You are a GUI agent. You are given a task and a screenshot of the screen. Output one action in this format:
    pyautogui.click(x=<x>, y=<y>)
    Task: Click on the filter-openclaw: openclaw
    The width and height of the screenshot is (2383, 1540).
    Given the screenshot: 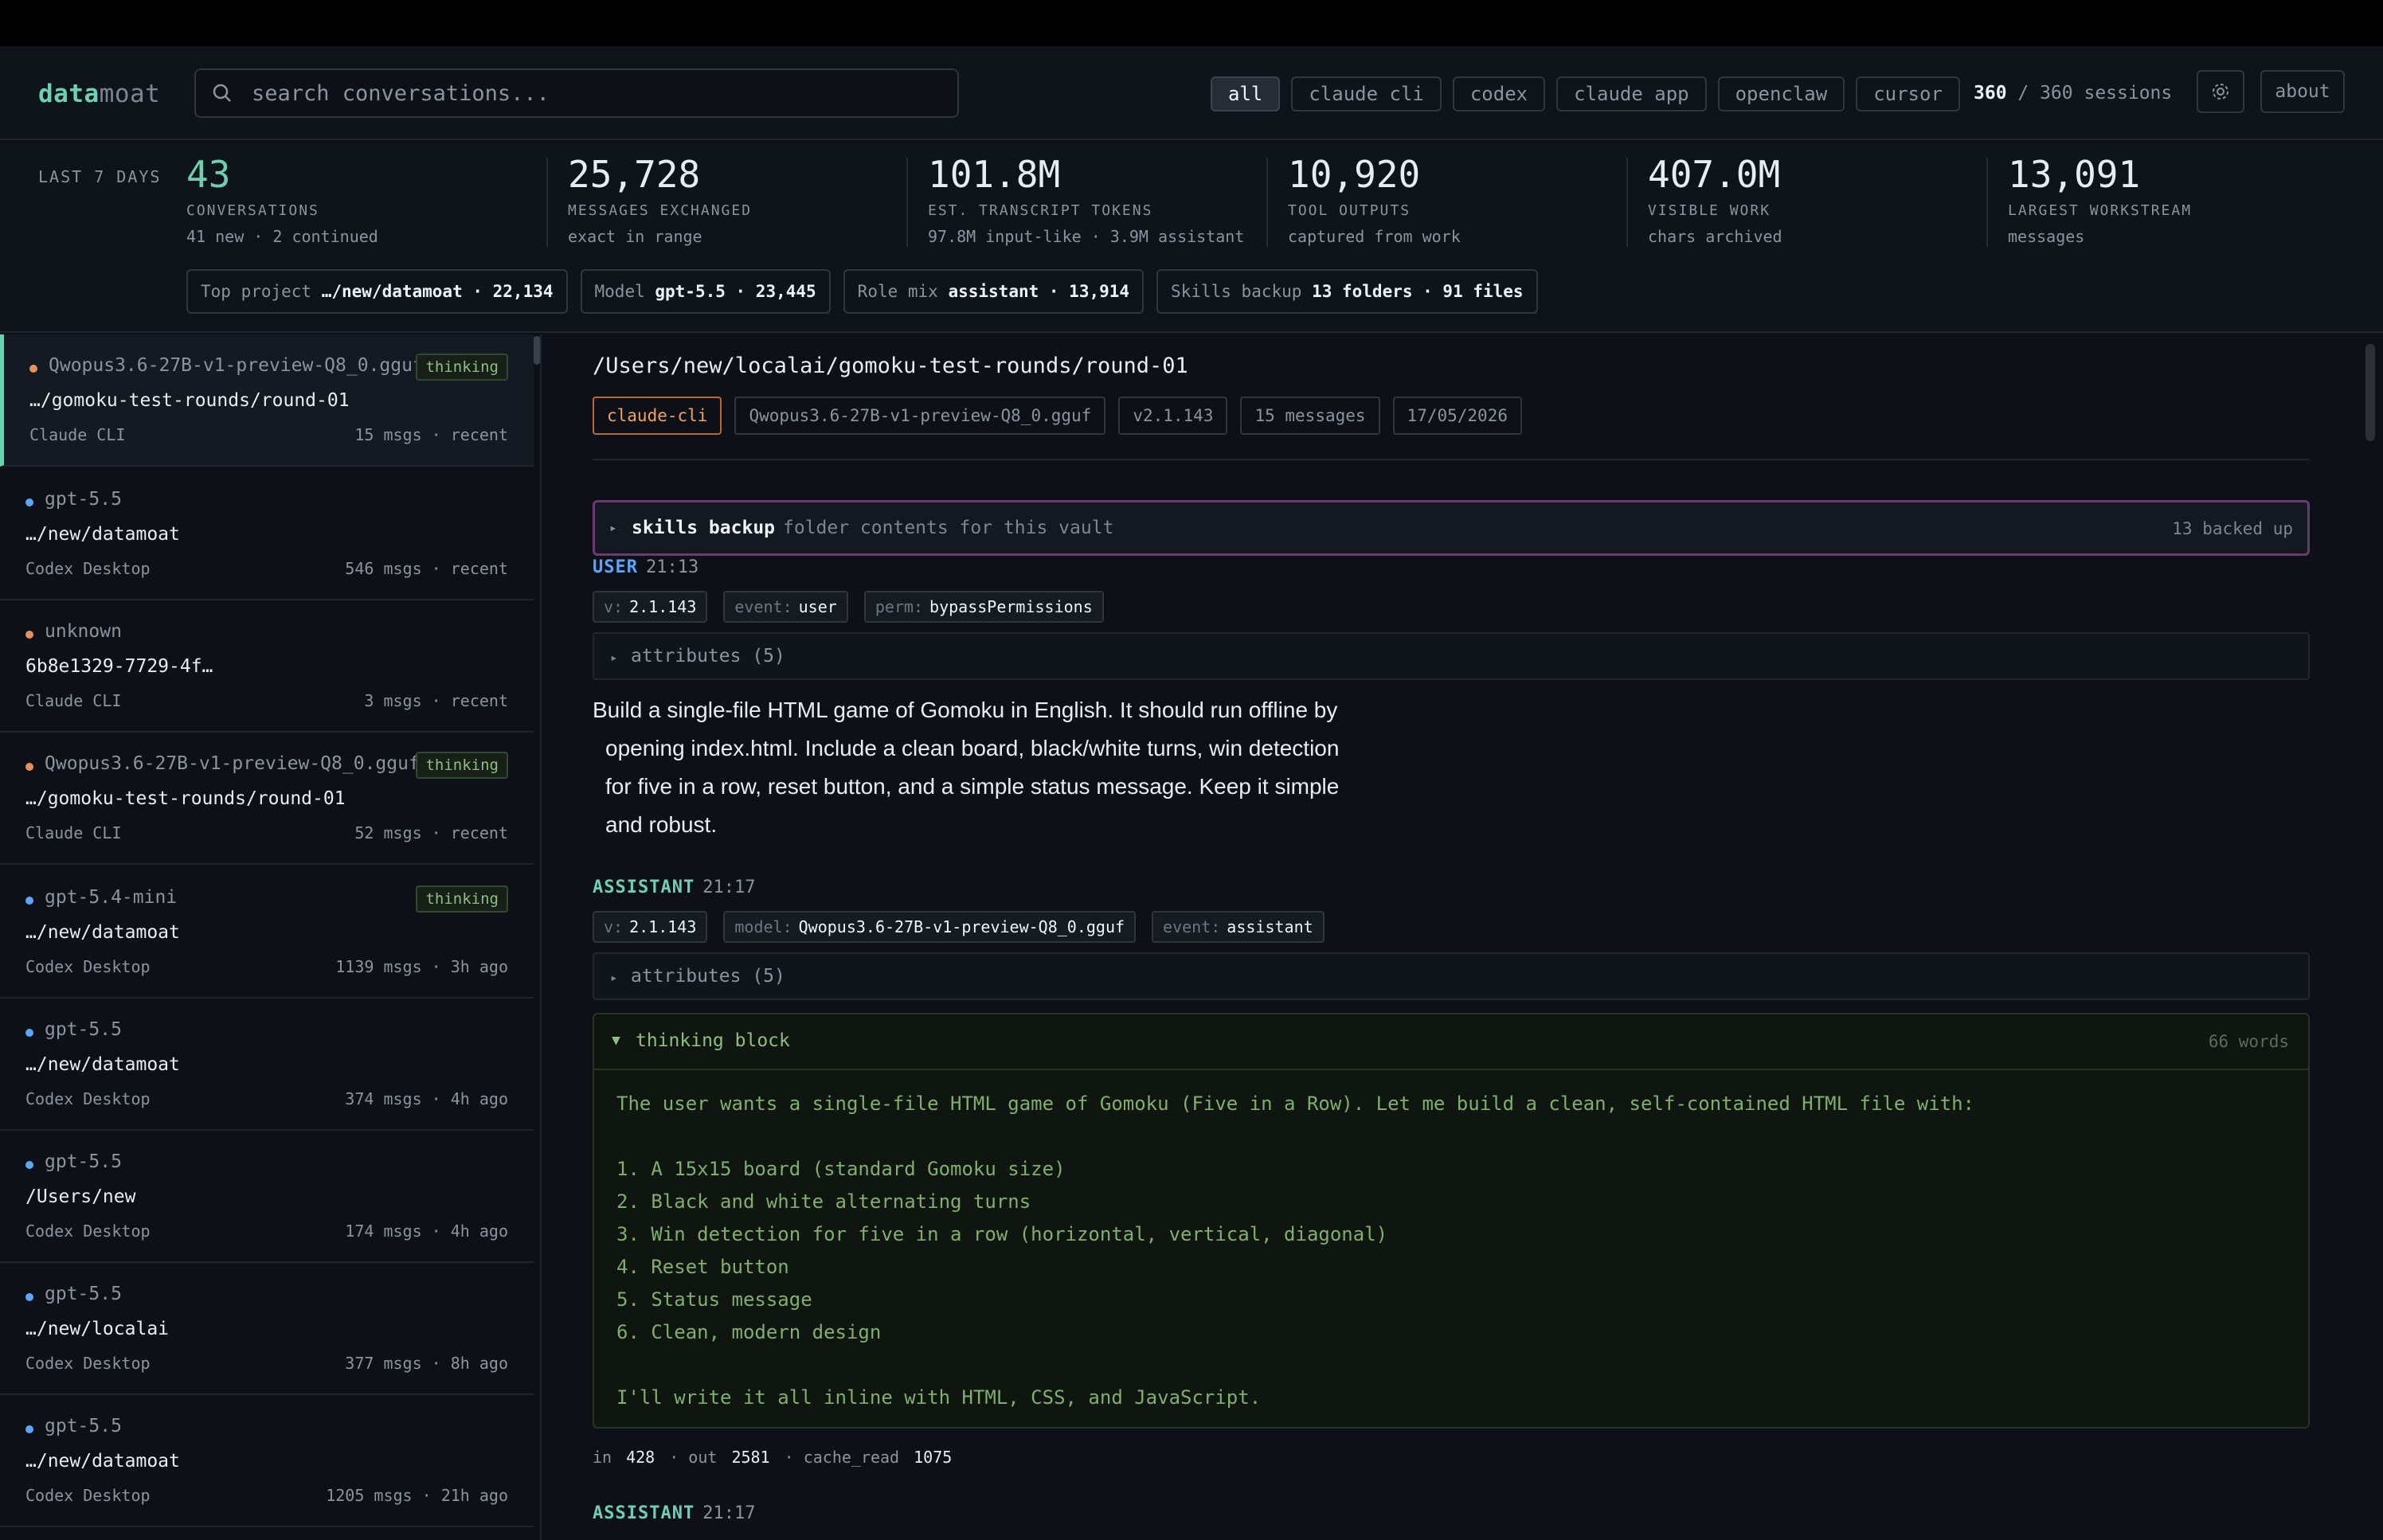 What is the action you would take?
    pyautogui.click(x=1781, y=93)
    